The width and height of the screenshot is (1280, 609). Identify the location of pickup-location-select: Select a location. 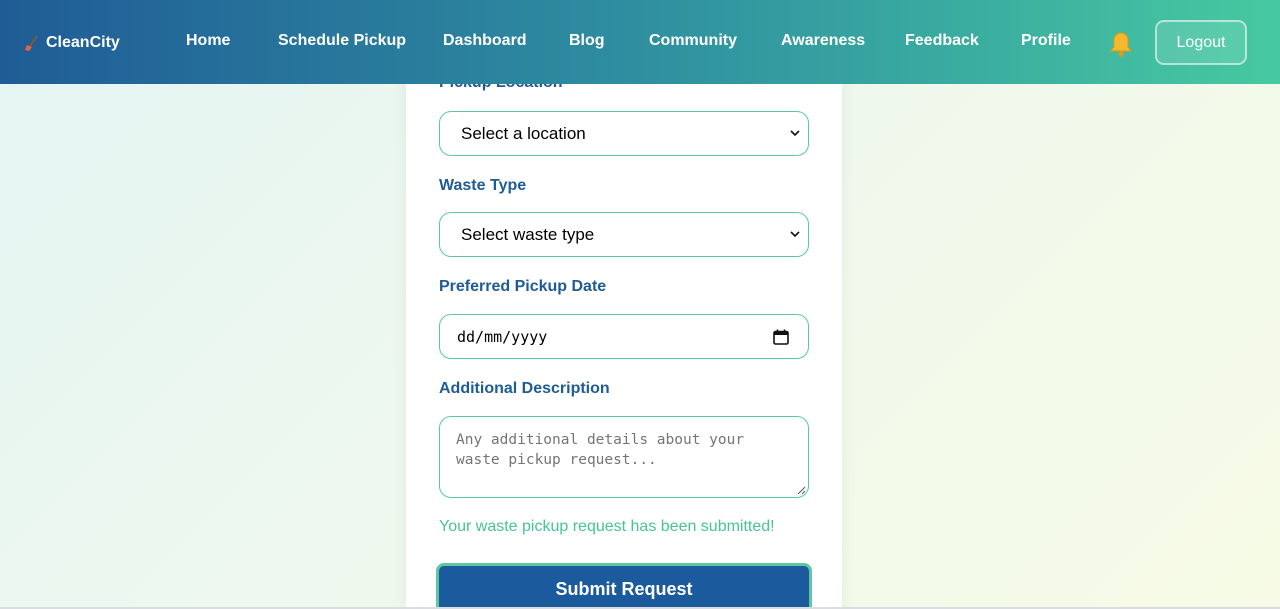
(624, 133).